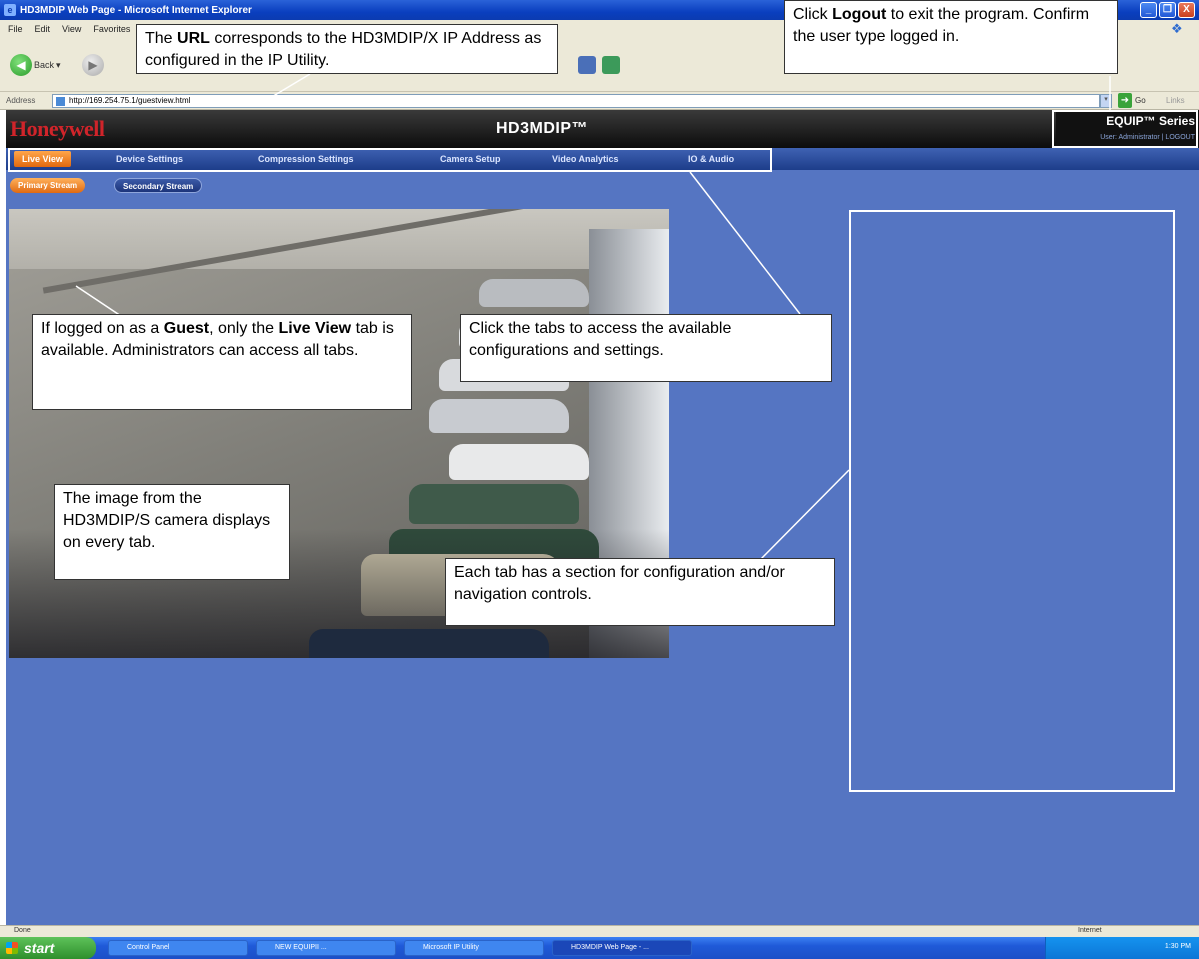  I want to click on media-icon, so click(587, 65).